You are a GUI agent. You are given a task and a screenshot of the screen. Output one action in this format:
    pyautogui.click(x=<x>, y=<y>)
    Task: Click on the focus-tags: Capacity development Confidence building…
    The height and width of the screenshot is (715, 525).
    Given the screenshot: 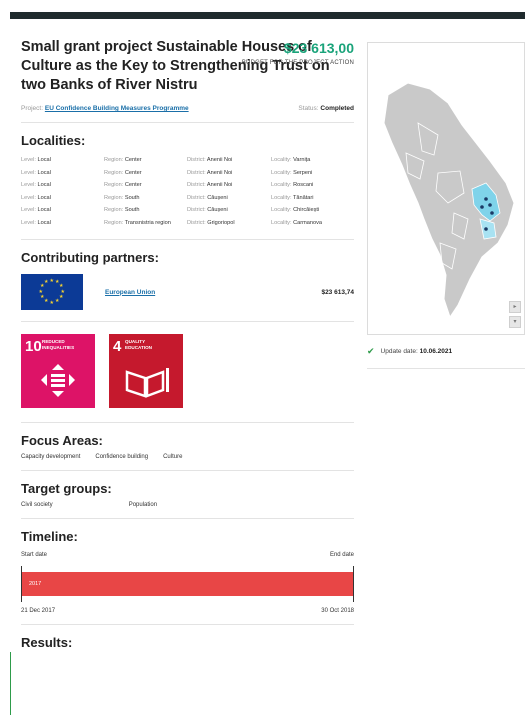 What is the action you would take?
    pyautogui.click(x=187, y=457)
    